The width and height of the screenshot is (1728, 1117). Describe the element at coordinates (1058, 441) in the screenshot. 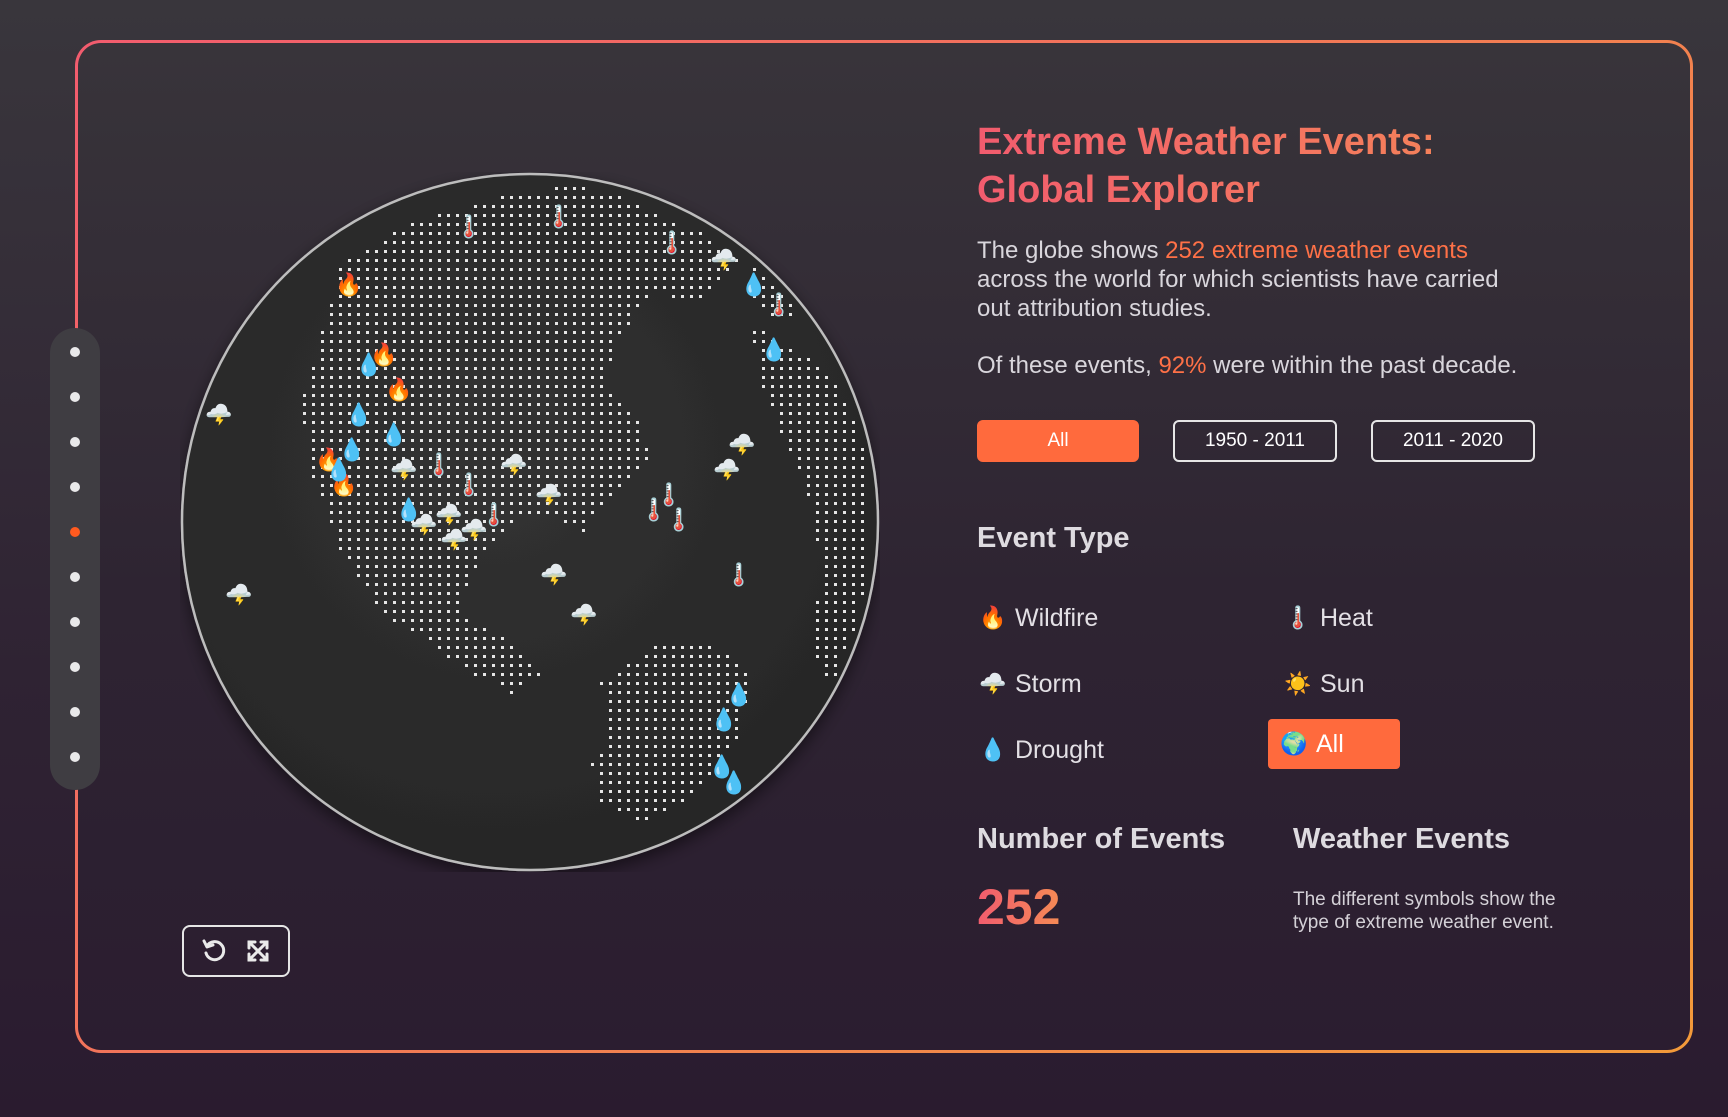

I see `period-all-button: All` at that location.